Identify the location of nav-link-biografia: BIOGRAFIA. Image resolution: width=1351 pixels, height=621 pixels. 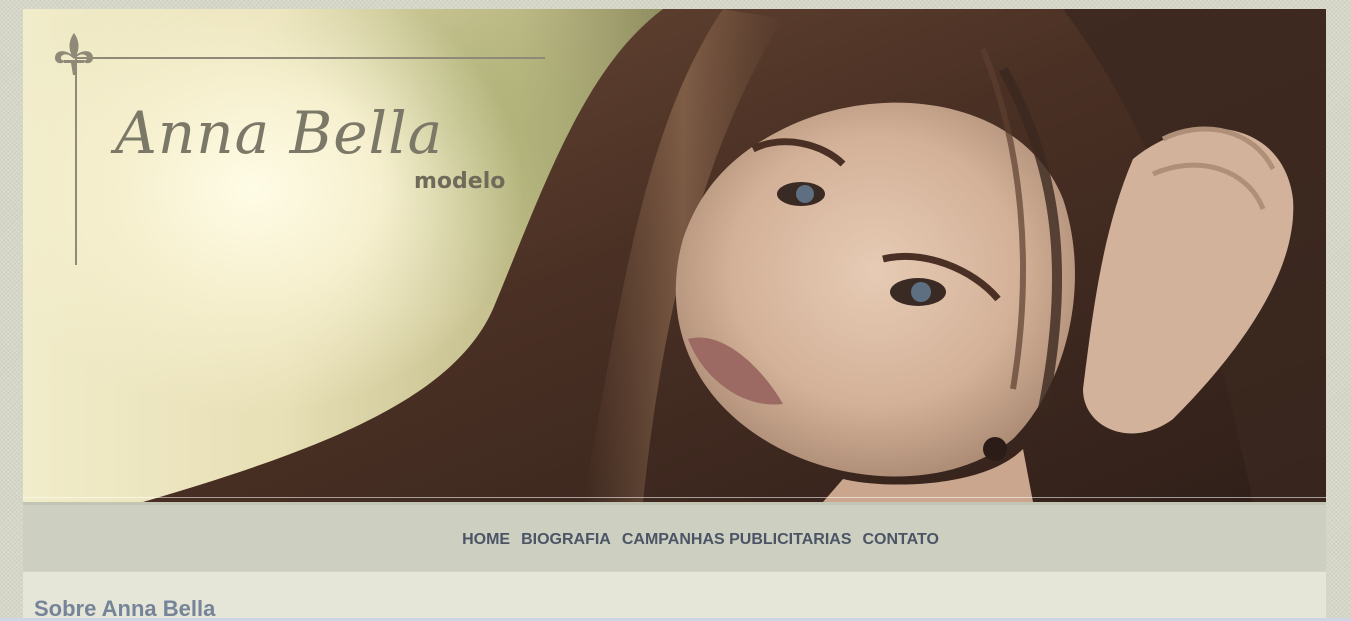
(566, 539).